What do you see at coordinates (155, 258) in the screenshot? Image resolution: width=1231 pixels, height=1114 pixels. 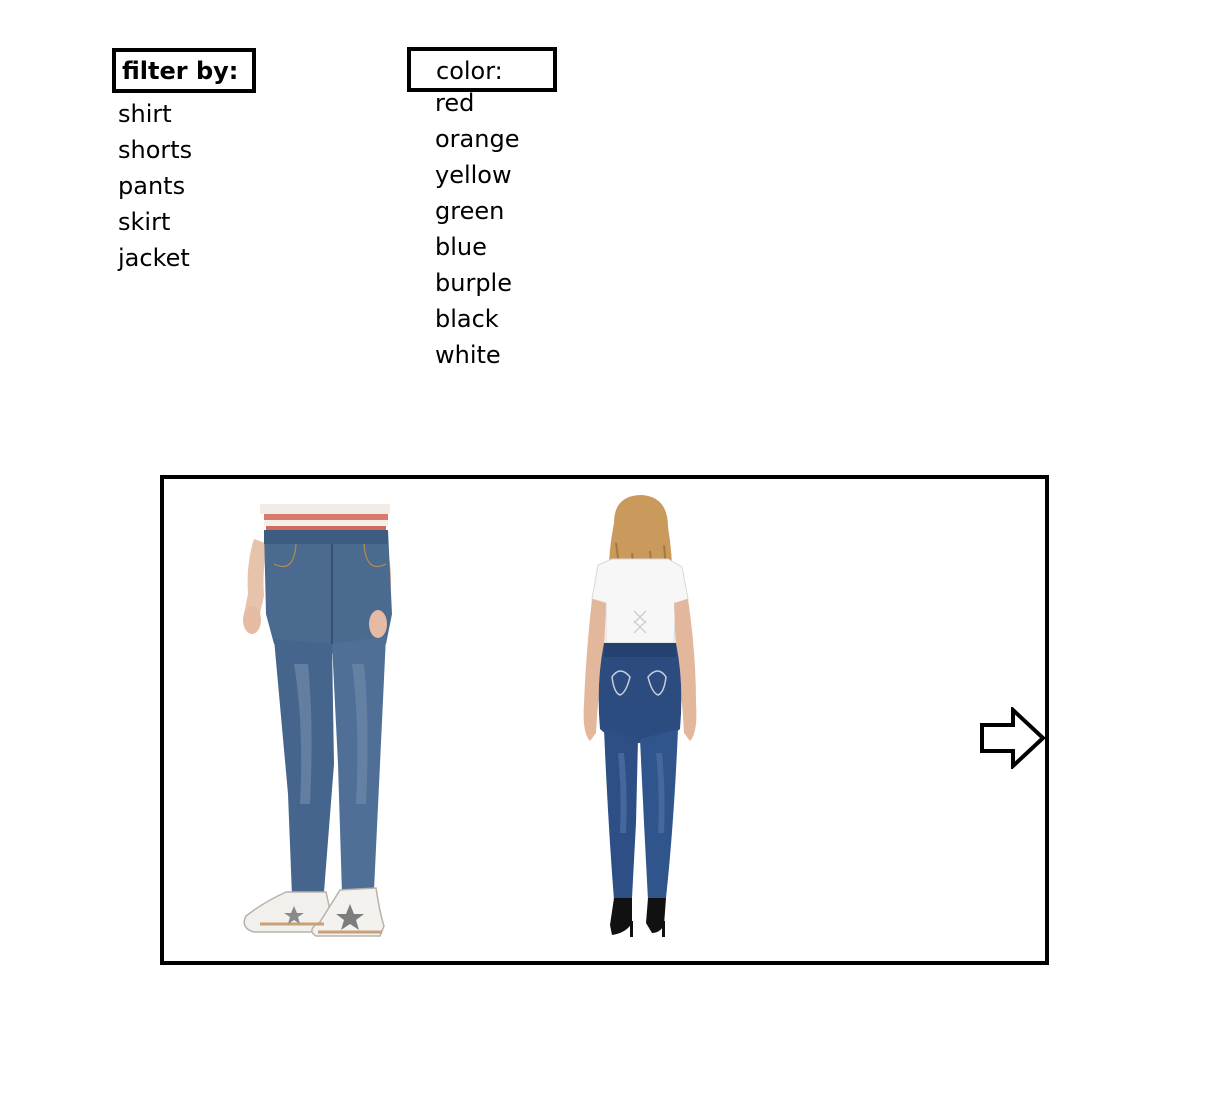 I see `filter-option-jacket: jacket` at bounding box center [155, 258].